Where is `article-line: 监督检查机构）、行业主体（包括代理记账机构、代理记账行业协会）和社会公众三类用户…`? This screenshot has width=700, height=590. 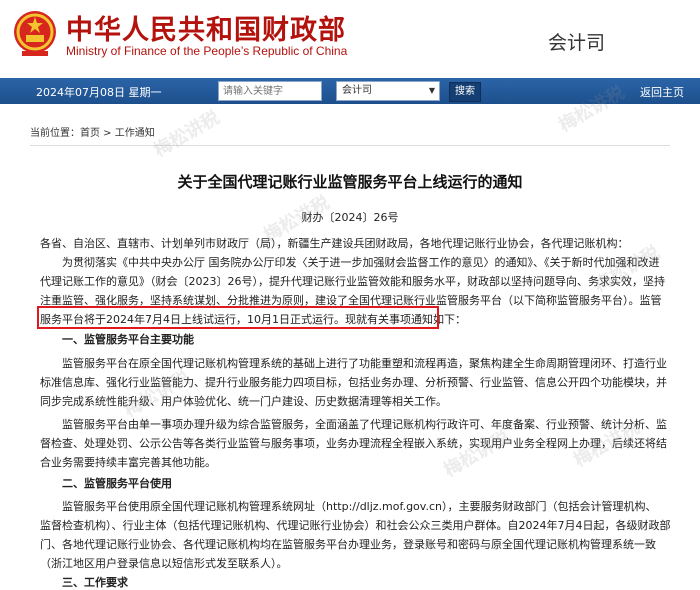
article-line: 监督检查机构）、行业主体（包括代理记账机构、代理记账行业协会）和社会公众三类用户… is located at coordinates (355, 525).